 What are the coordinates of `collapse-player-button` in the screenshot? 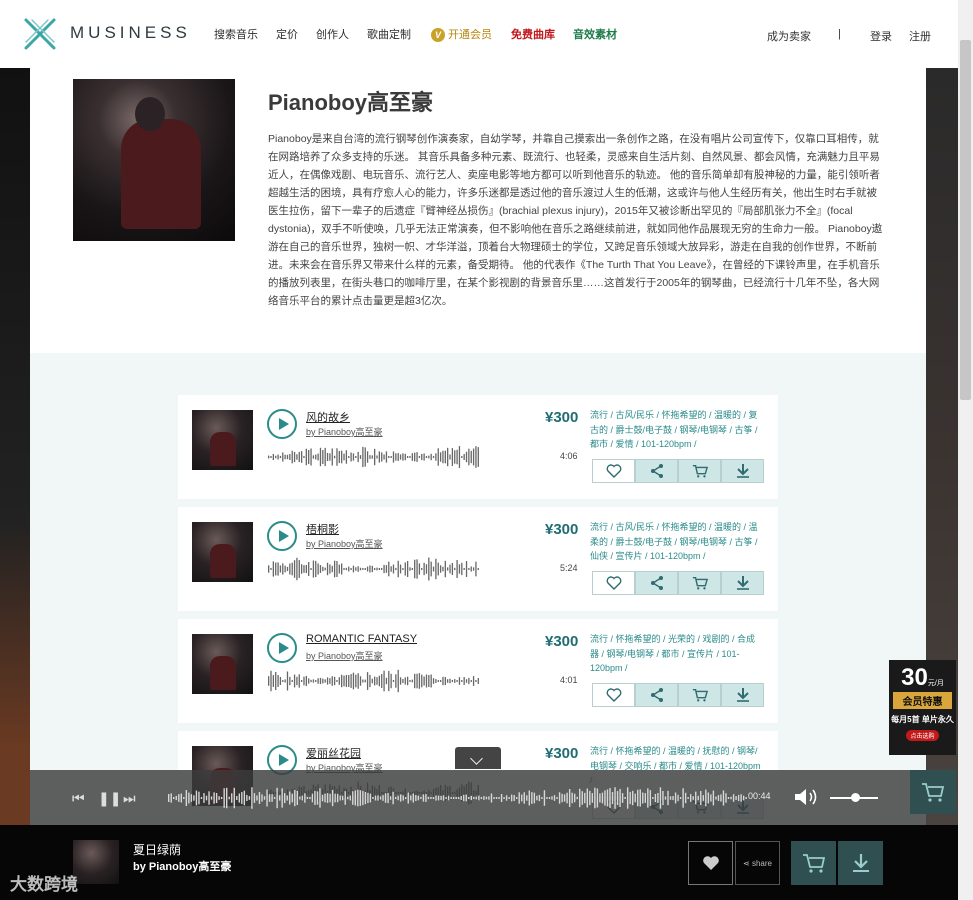 It's located at (478, 758).